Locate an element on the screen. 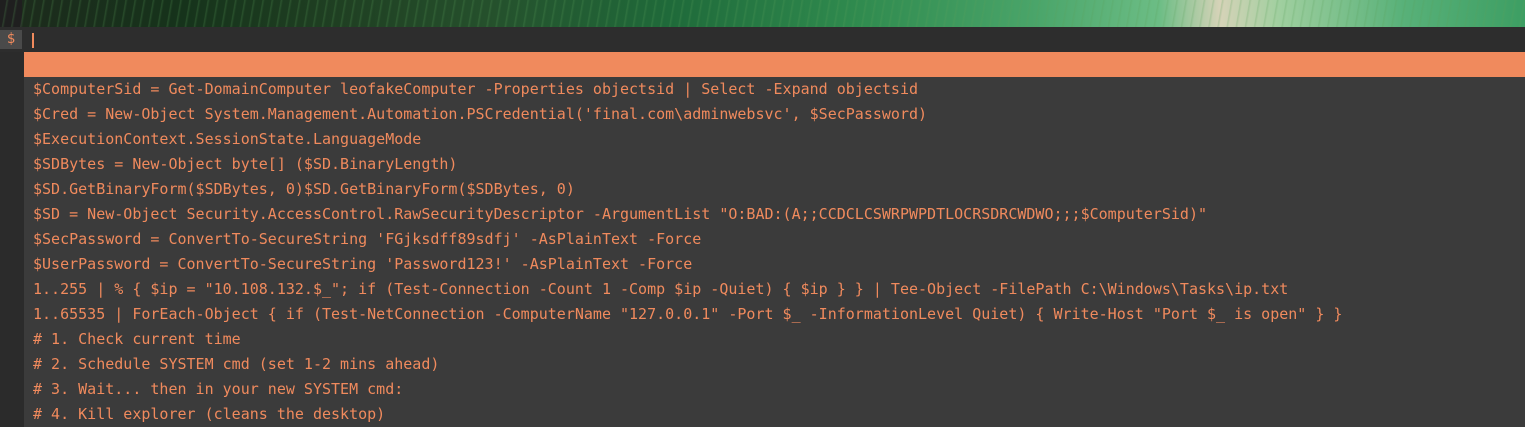 This screenshot has height=427, width=1525. list-item: # 4. Kill explorer (cleans the desktop) is located at coordinates (774, 414).